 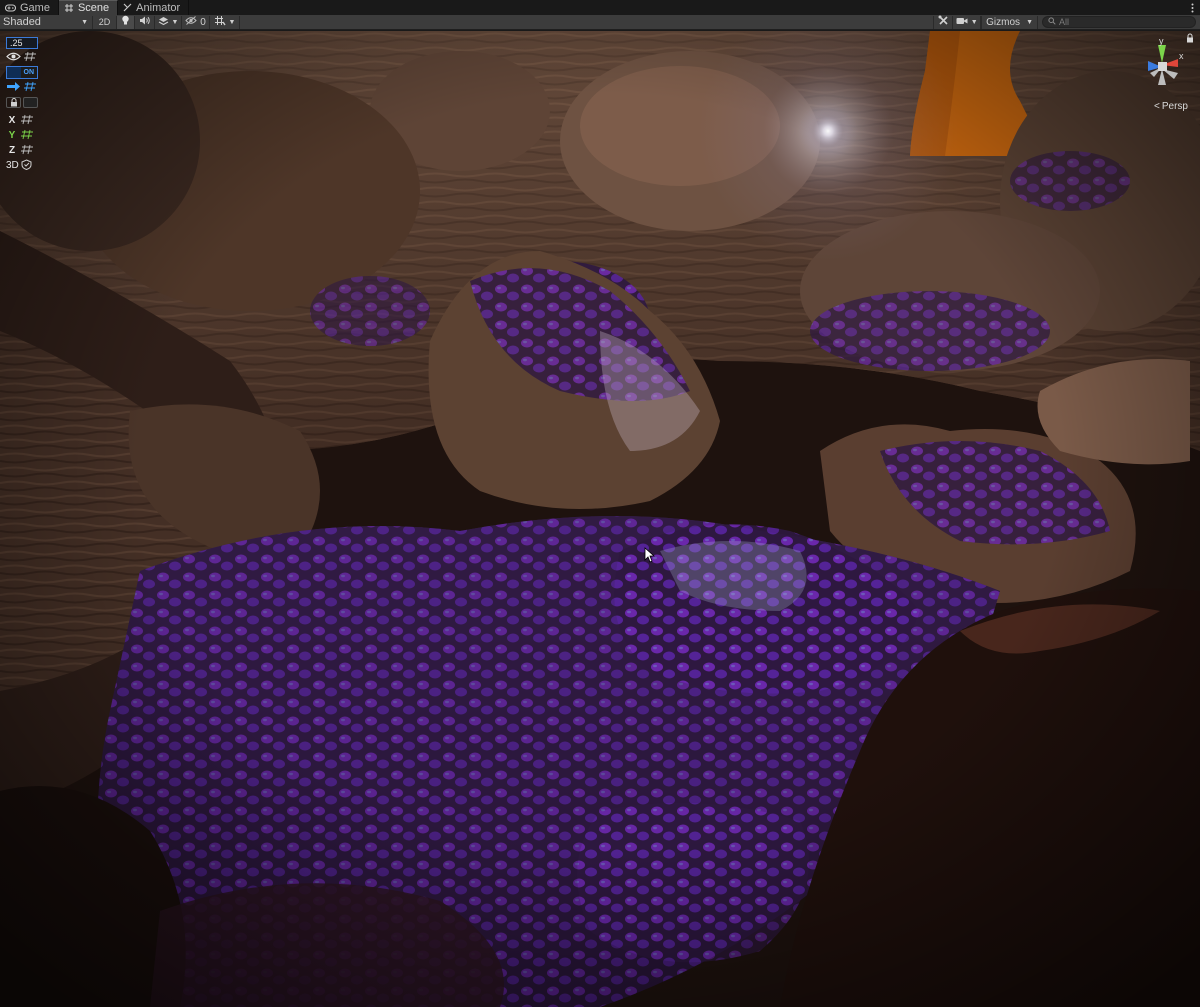 What do you see at coordinates (22, 57) in the screenshot?
I see `visibility-row` at bounding box center [22, 57].